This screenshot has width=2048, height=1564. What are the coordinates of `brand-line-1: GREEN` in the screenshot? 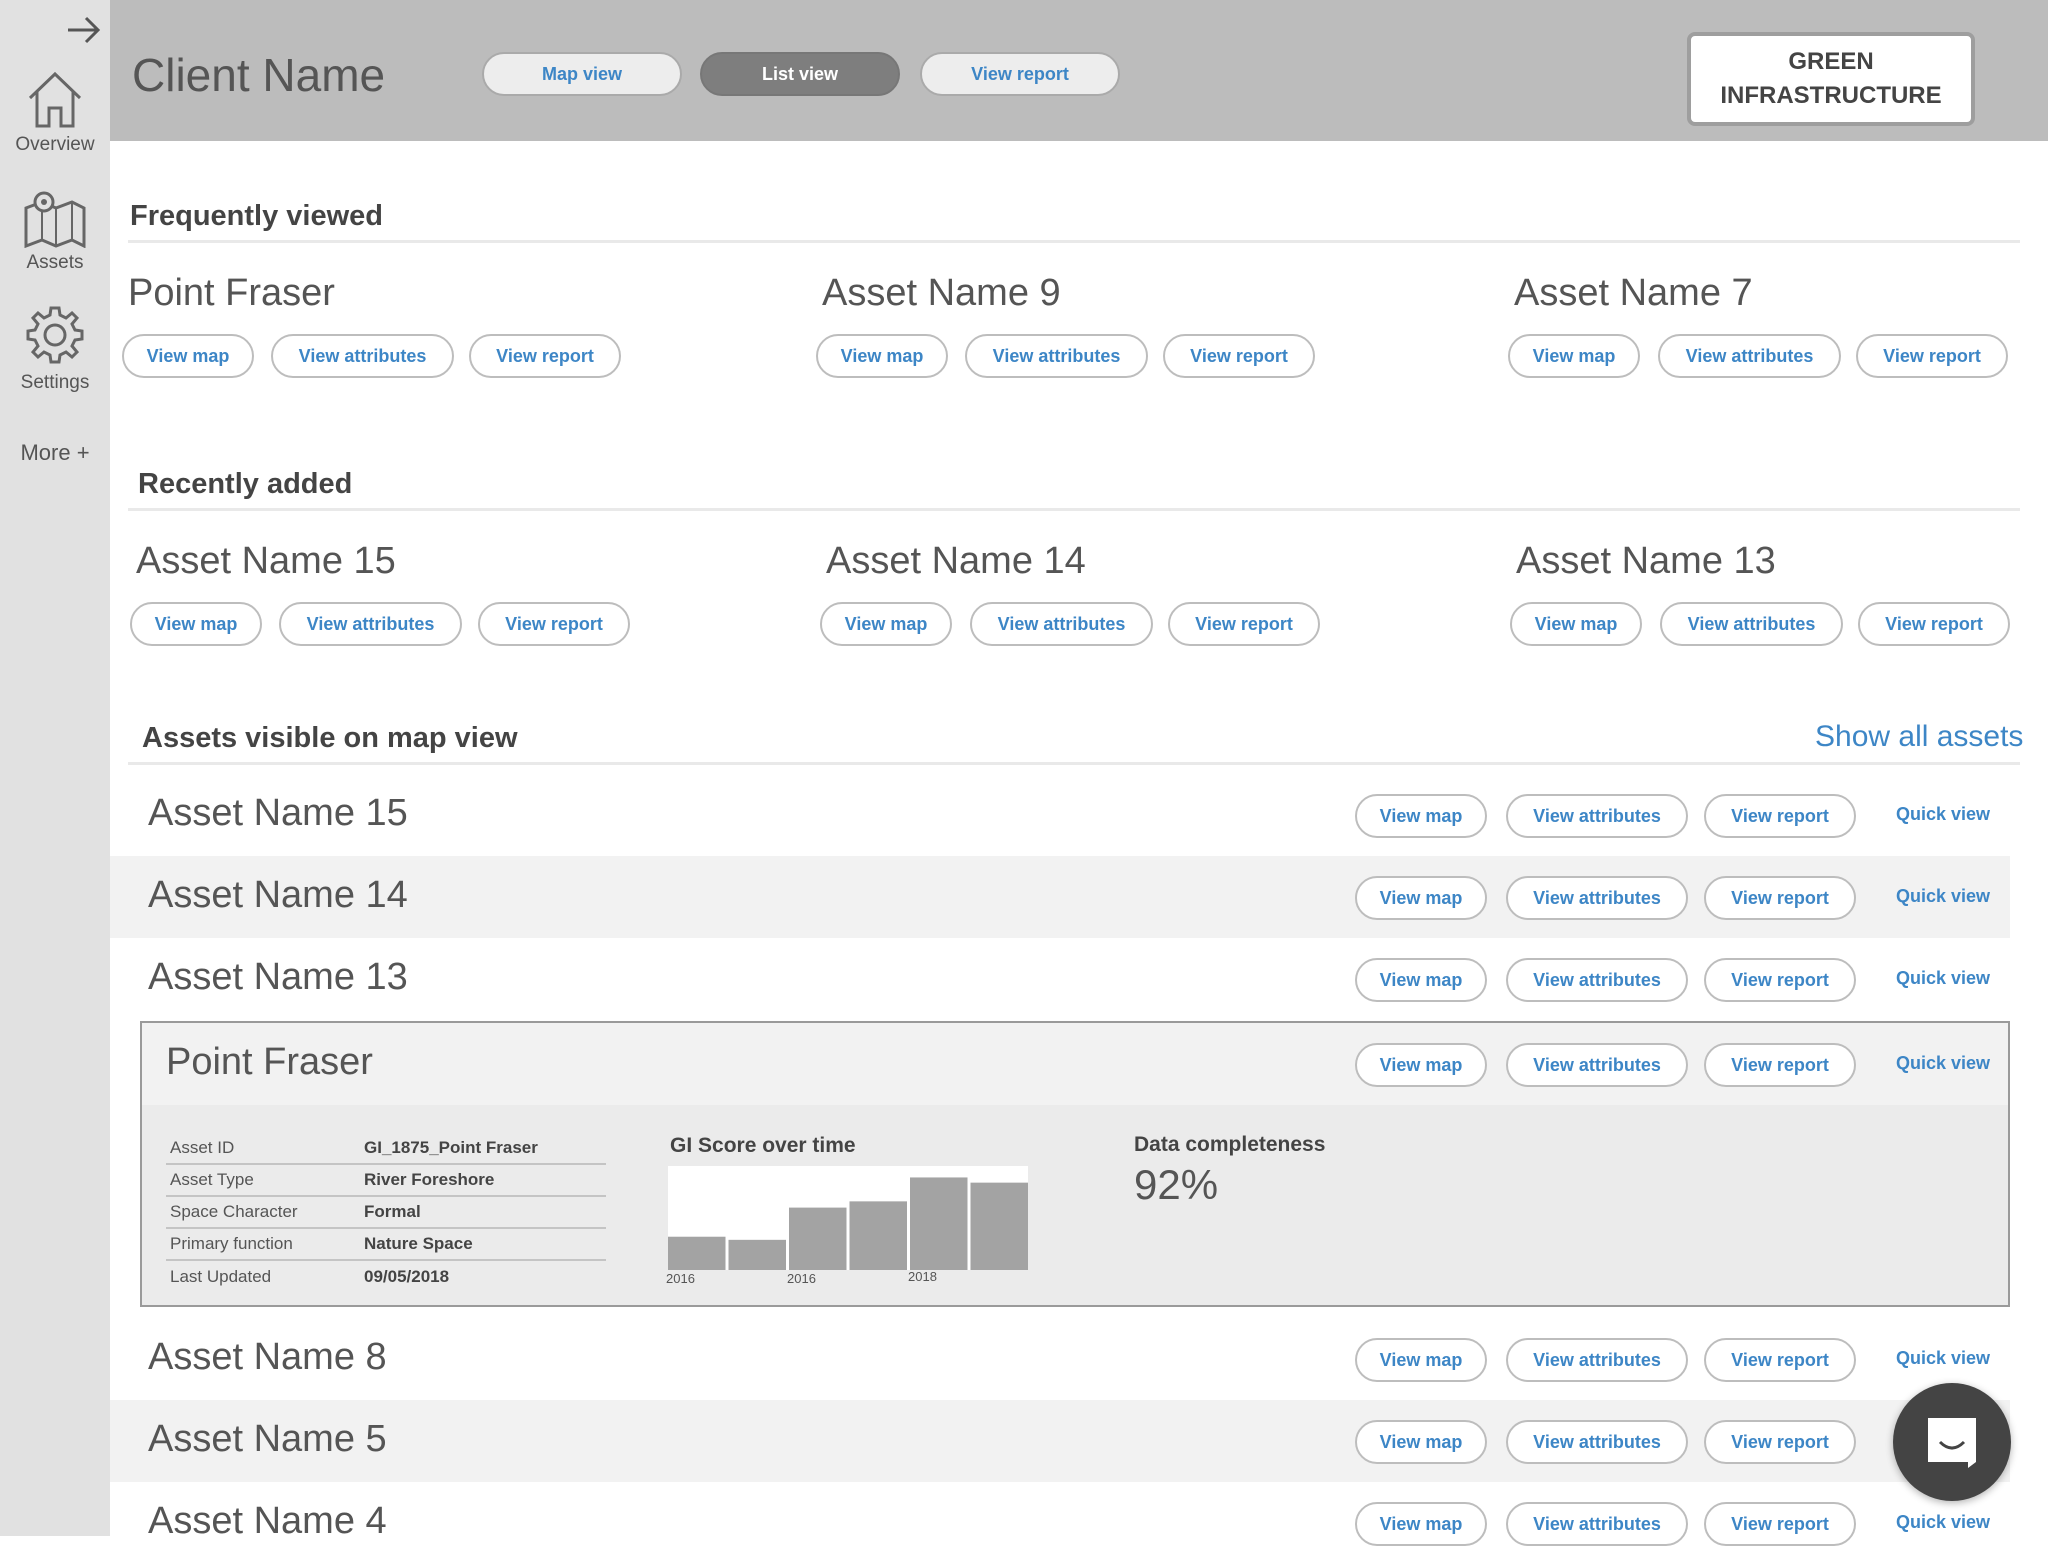 It's located at (1831, 61).